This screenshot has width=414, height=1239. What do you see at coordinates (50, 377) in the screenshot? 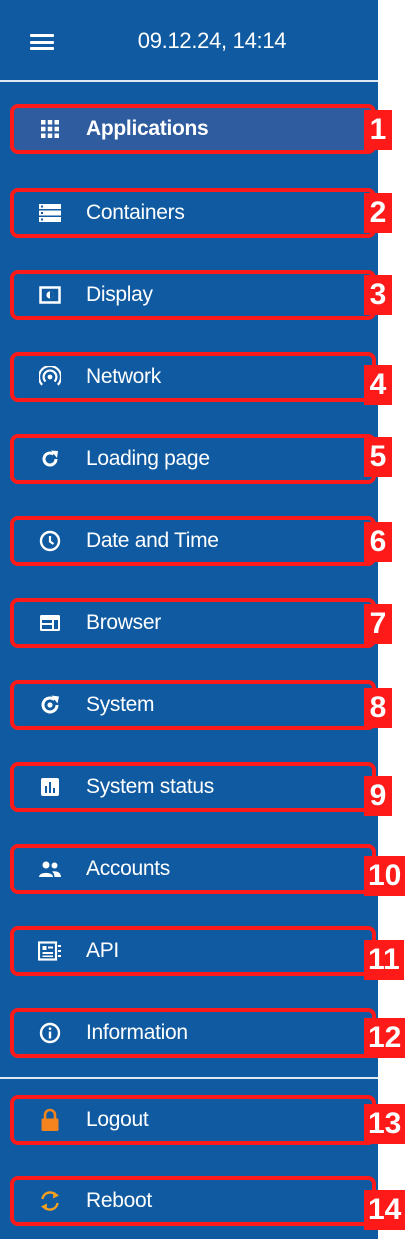
I see `network-icon` at bounding box center [50, 377].